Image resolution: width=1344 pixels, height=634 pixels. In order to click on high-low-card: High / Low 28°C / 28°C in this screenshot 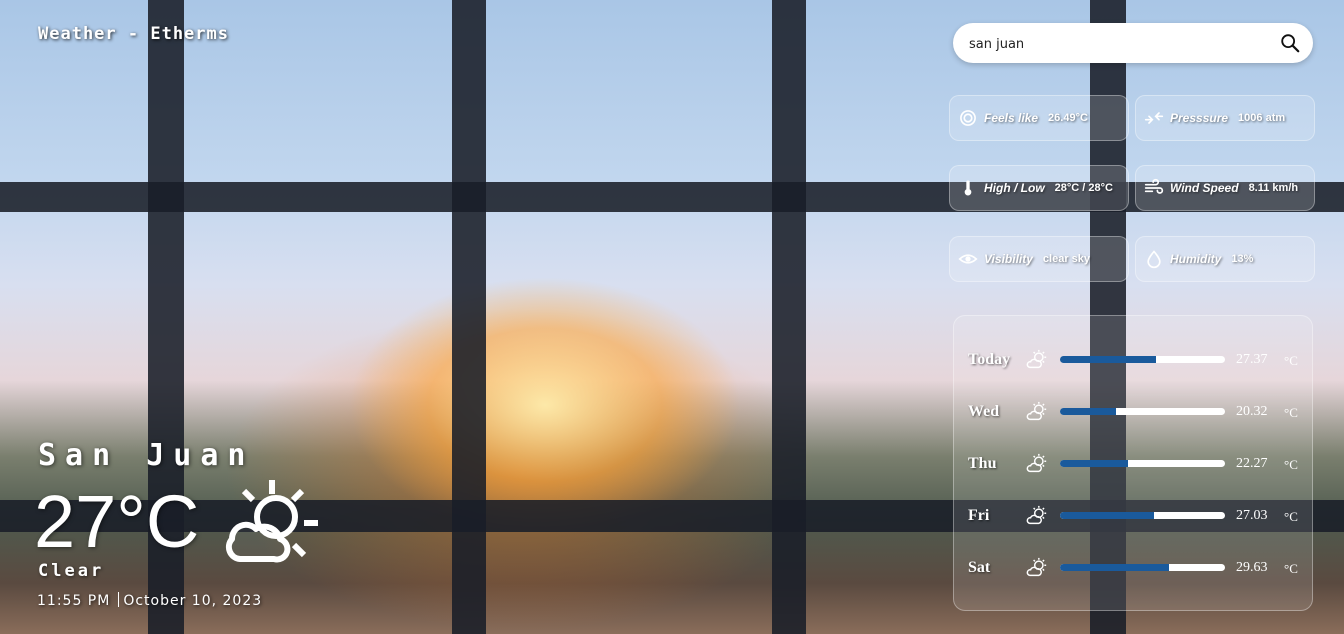, I will do `click(1039, 188)`.